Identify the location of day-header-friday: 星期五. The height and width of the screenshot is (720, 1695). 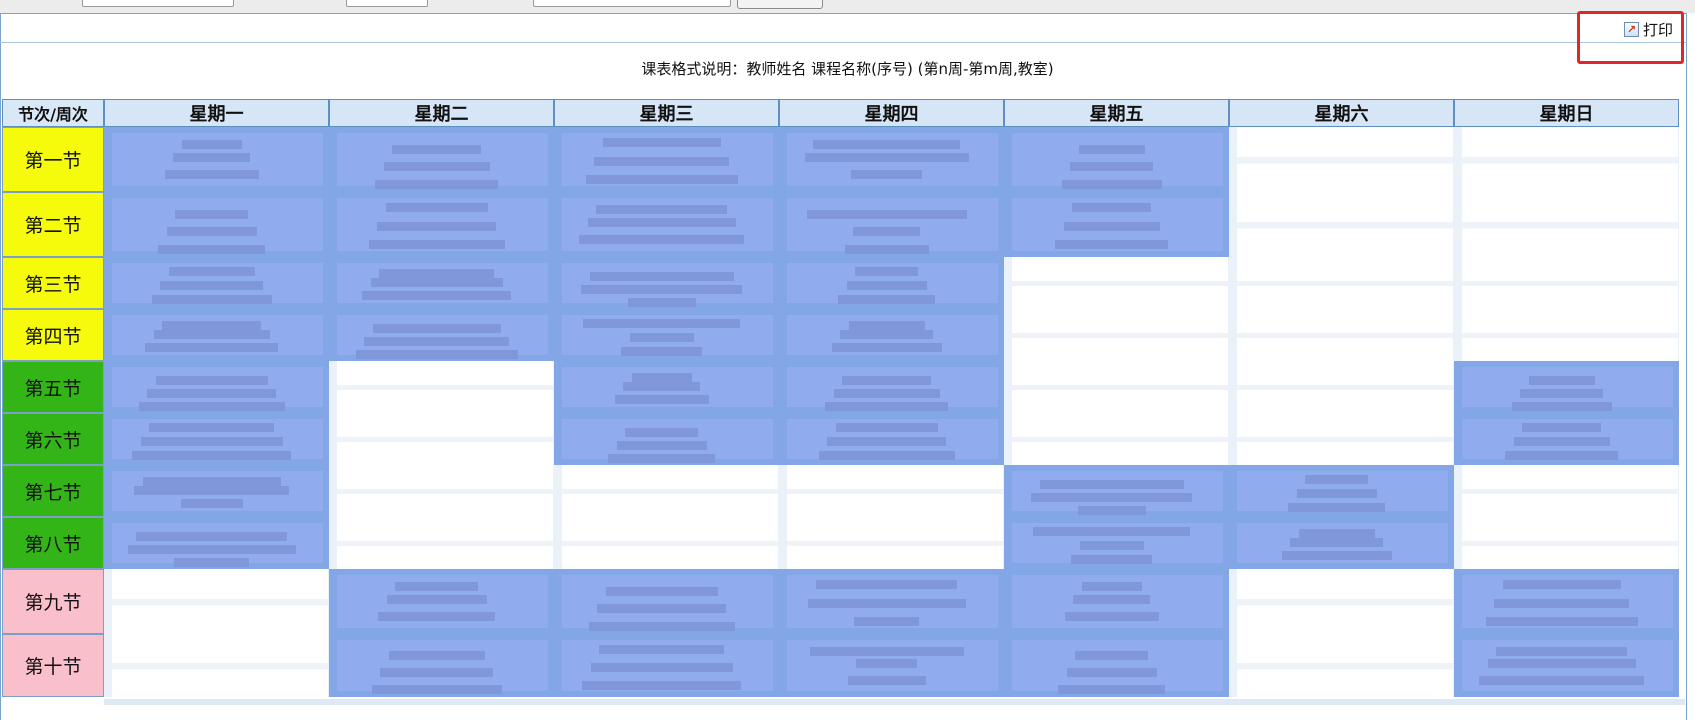
(1116, 113).